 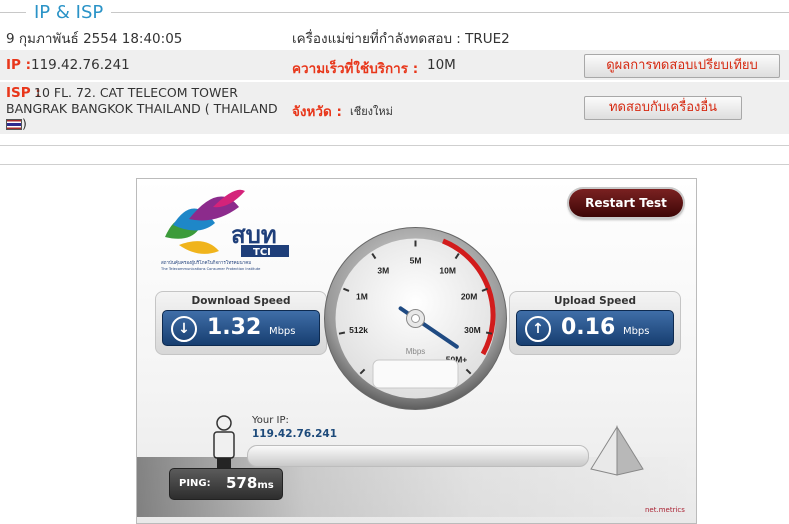 What do you see at coordinates (626, 203) in the screenshot?
I see `restart-test-button: Restart Test` at bounding box center [626, 203].